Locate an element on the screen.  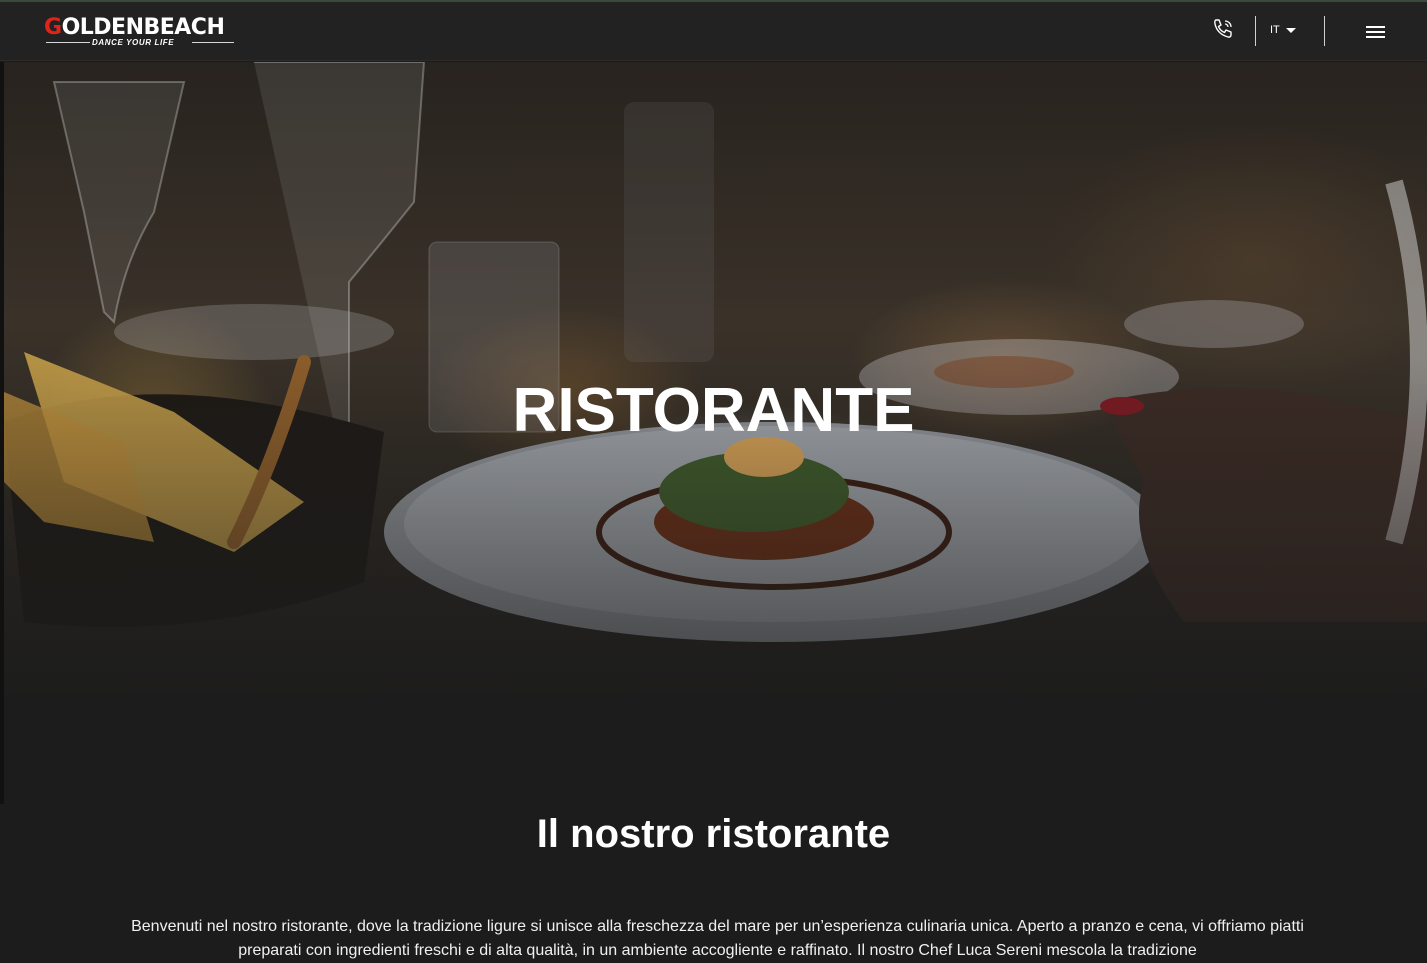
hamburger-menu-icon is located at coordinates (1377, 34).